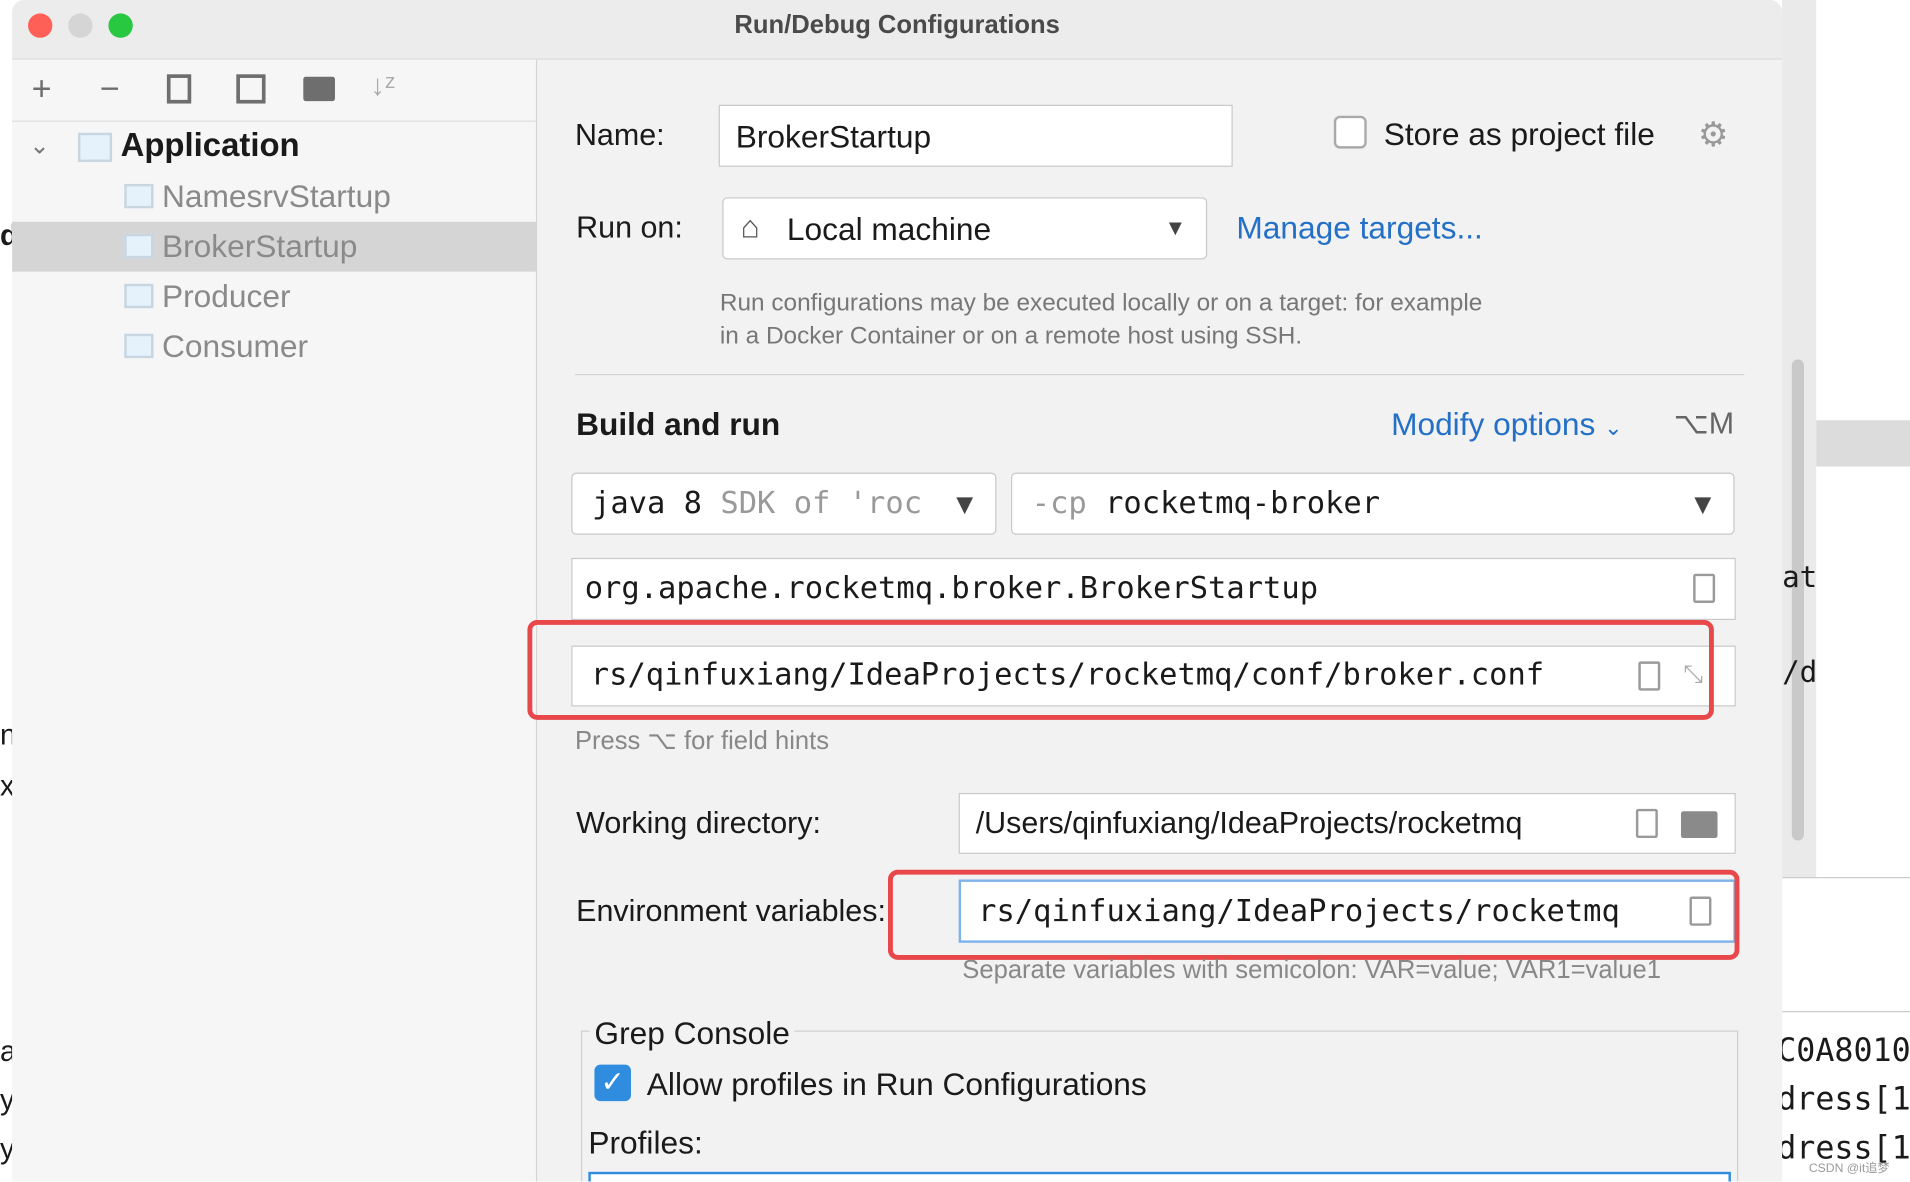 Image resolution: width=1910 pixels, height=1182 pixels. What do you see at coordinates (1843, 1051) in the screenshot?
I see `bg-text: C0A8010` at bounding box center [1843, 1051].